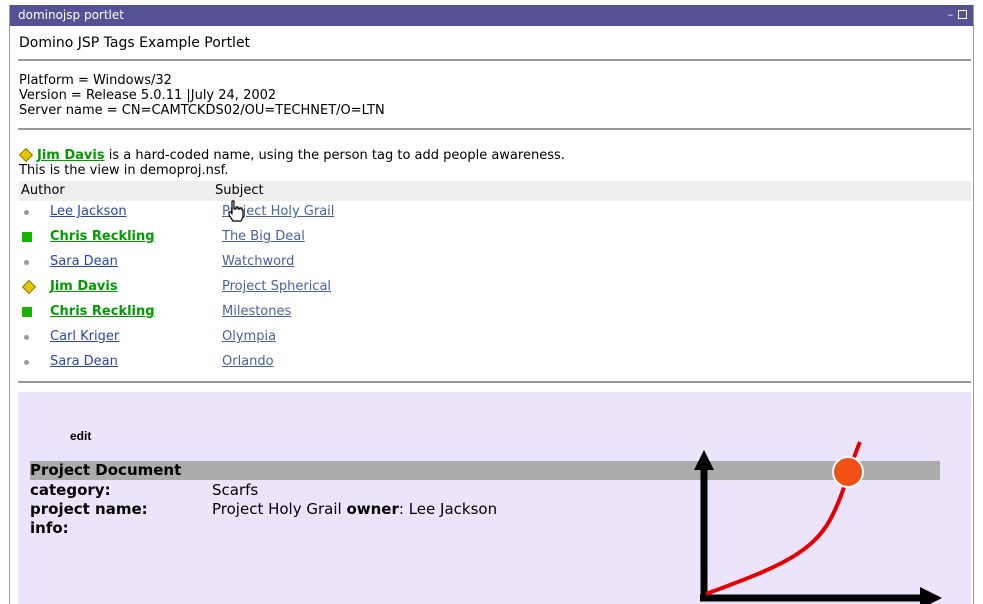  What do you see at coordinates (88, 212) in the screenshot?
I see `author-link: Lee Jackson` at bounding box center [88, 212].